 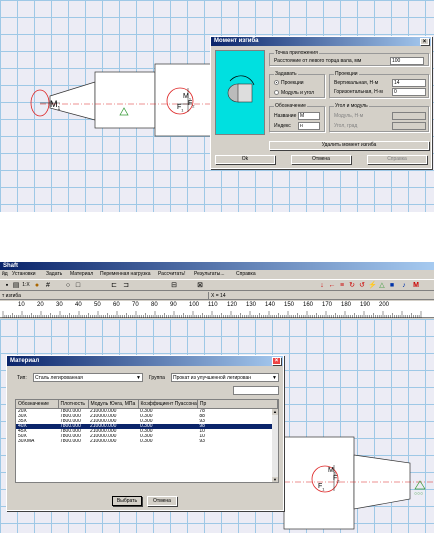 I want to click on vertical-input: 14, so click(x=409, y=83).